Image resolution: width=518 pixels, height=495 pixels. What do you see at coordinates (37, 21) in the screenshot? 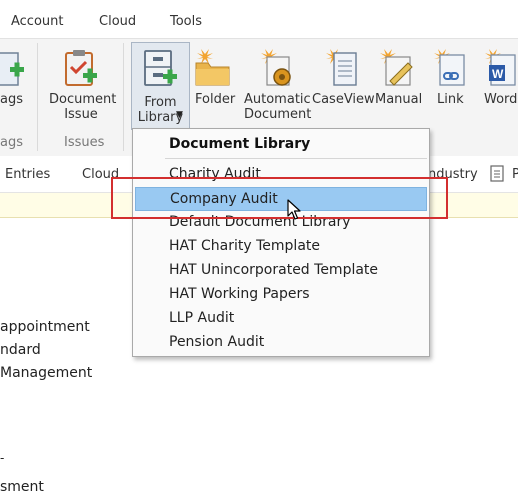
I see `menu-account: Account` at bounding box center [37, 21].